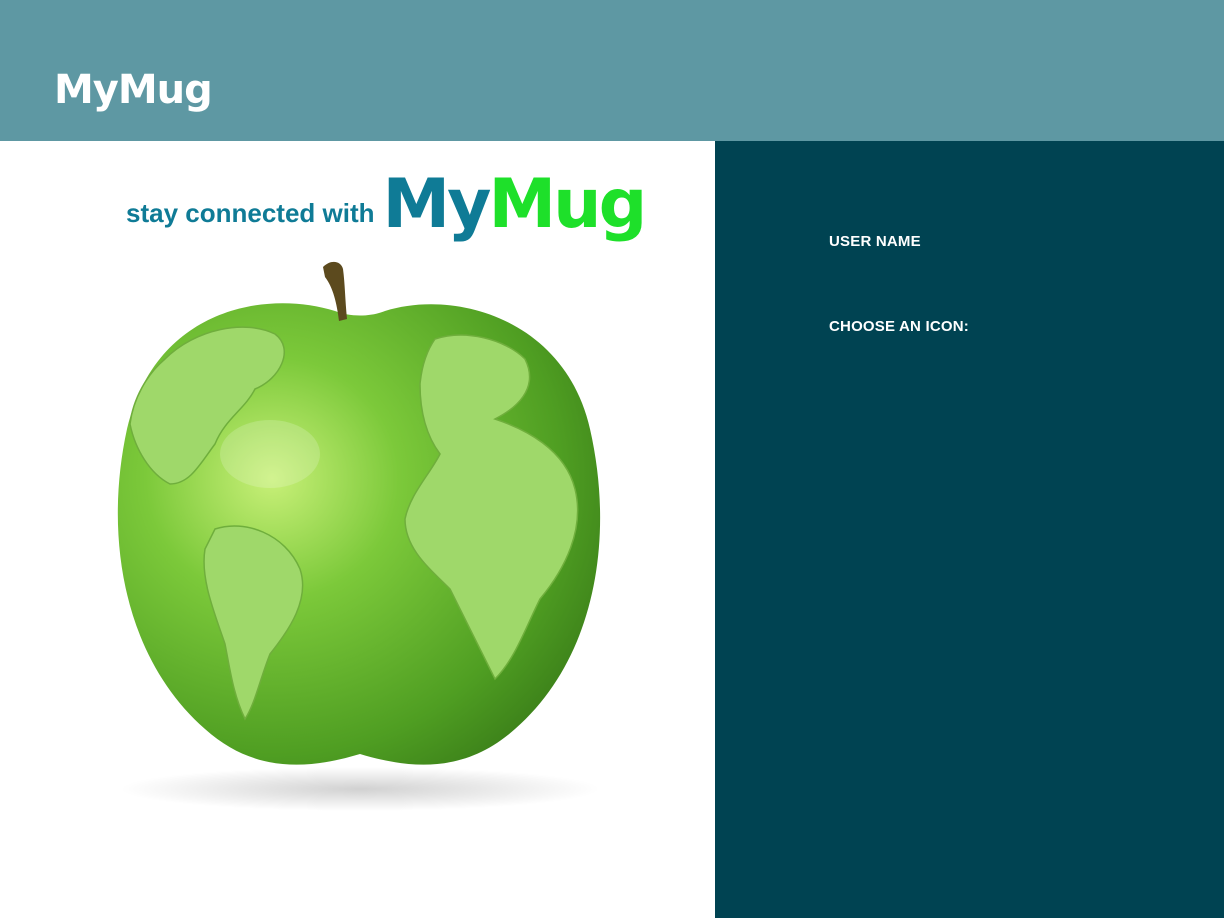 The height and width of the screenshot is (918, 1224). Describe the element at coordinates (875, 241) in the screenshot. I see `username-label: USER NAME` at that location.